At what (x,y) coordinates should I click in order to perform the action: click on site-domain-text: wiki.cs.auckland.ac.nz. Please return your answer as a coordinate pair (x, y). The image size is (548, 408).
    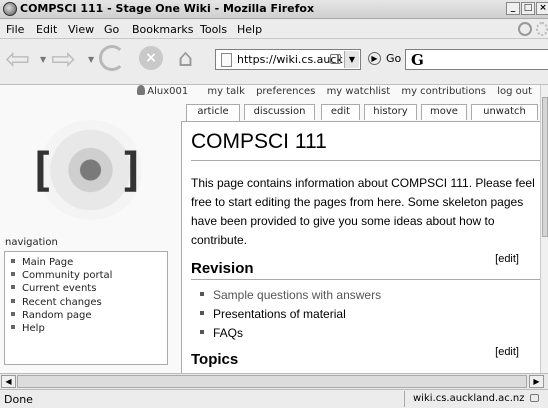
    Looking at the image, I should click on (469, 398).